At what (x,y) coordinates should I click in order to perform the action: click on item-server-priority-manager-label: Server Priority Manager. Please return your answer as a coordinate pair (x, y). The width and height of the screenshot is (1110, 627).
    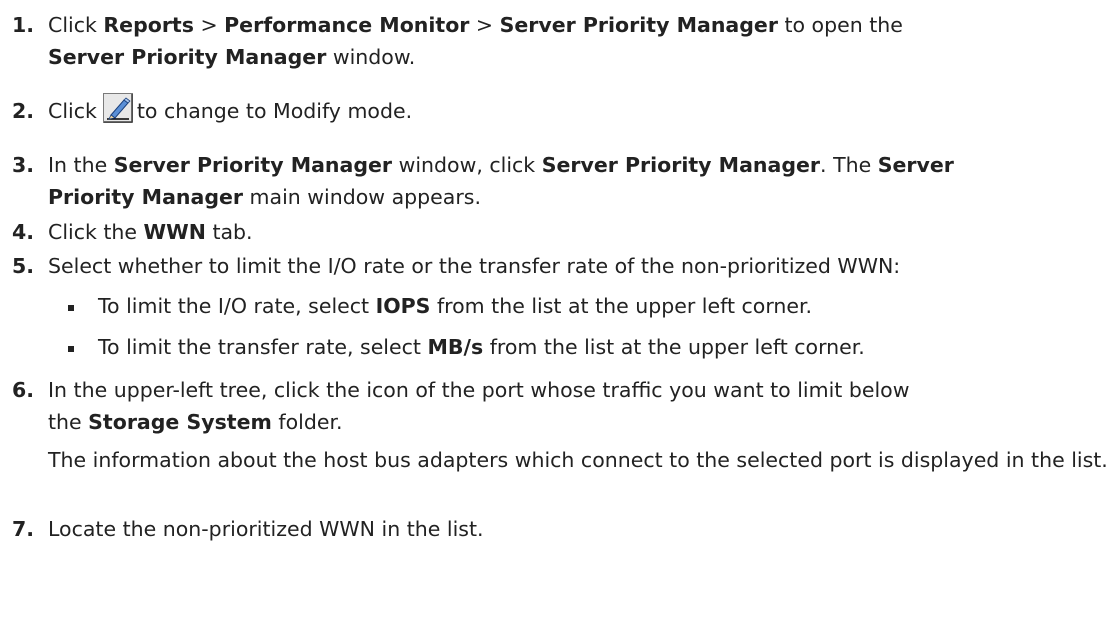
    Looking at the image, I should click on (681, 165).